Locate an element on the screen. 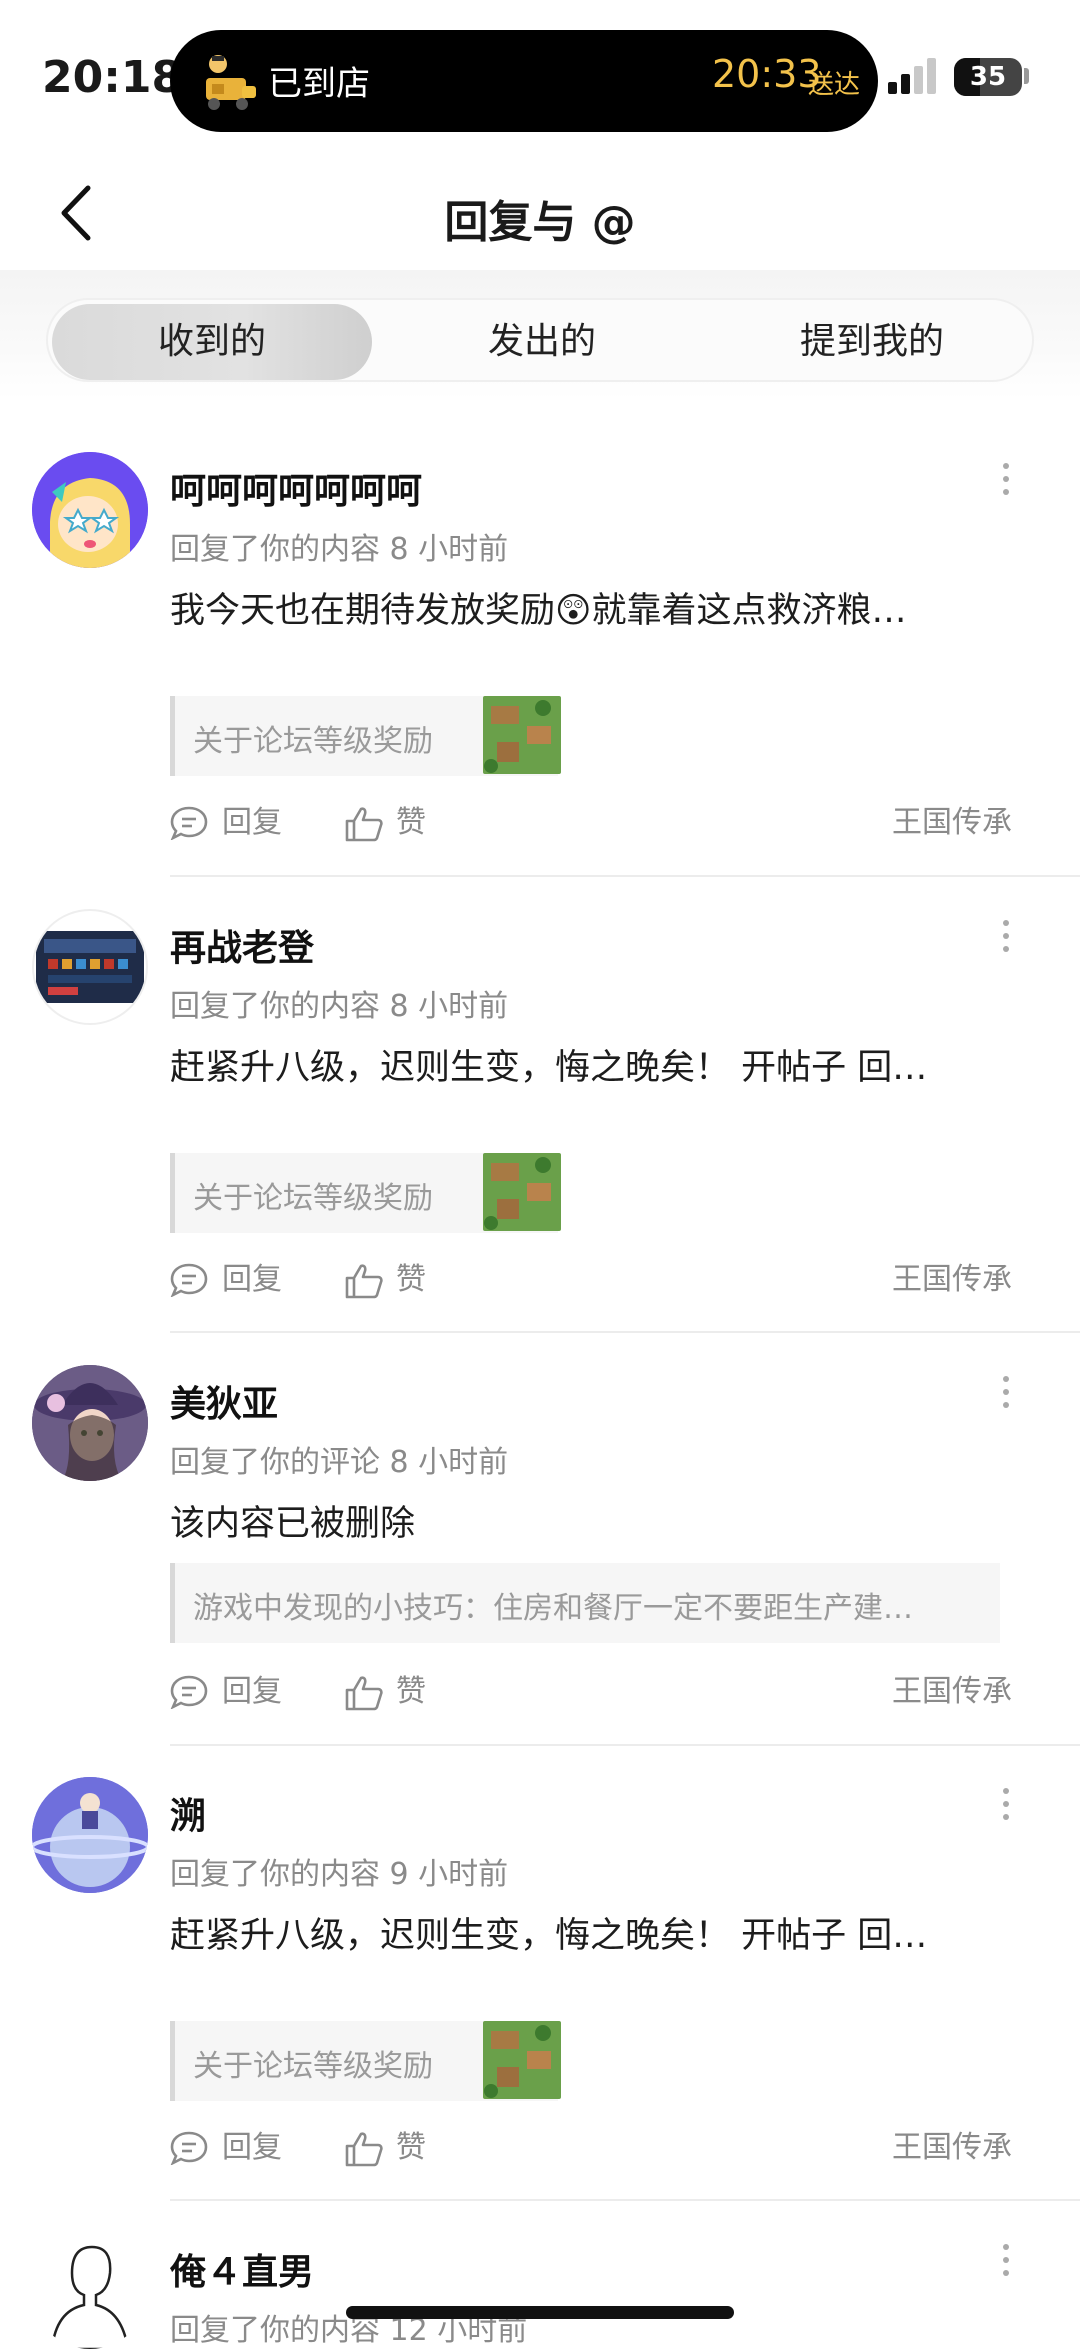 Image resolution: width=1080 pixels, height=2349 pixels. battery-indicator: 35 is located at coordinates (988, 77).